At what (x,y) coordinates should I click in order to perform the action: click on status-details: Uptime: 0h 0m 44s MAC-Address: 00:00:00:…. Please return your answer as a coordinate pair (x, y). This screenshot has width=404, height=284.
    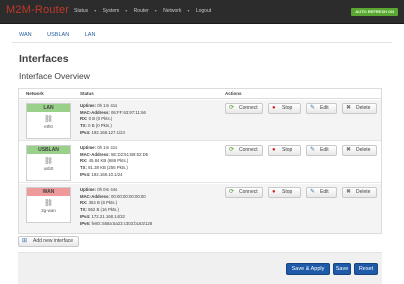
    Looking at the image, I should click on (116, 207).